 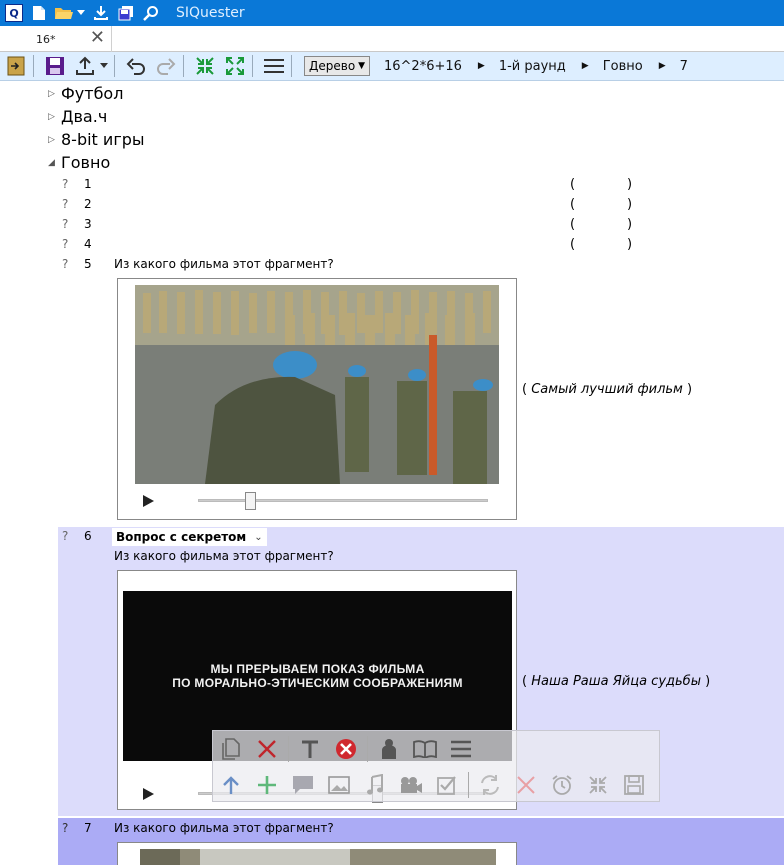 I want to click on question-price: 4, so click(x=88, y=244).